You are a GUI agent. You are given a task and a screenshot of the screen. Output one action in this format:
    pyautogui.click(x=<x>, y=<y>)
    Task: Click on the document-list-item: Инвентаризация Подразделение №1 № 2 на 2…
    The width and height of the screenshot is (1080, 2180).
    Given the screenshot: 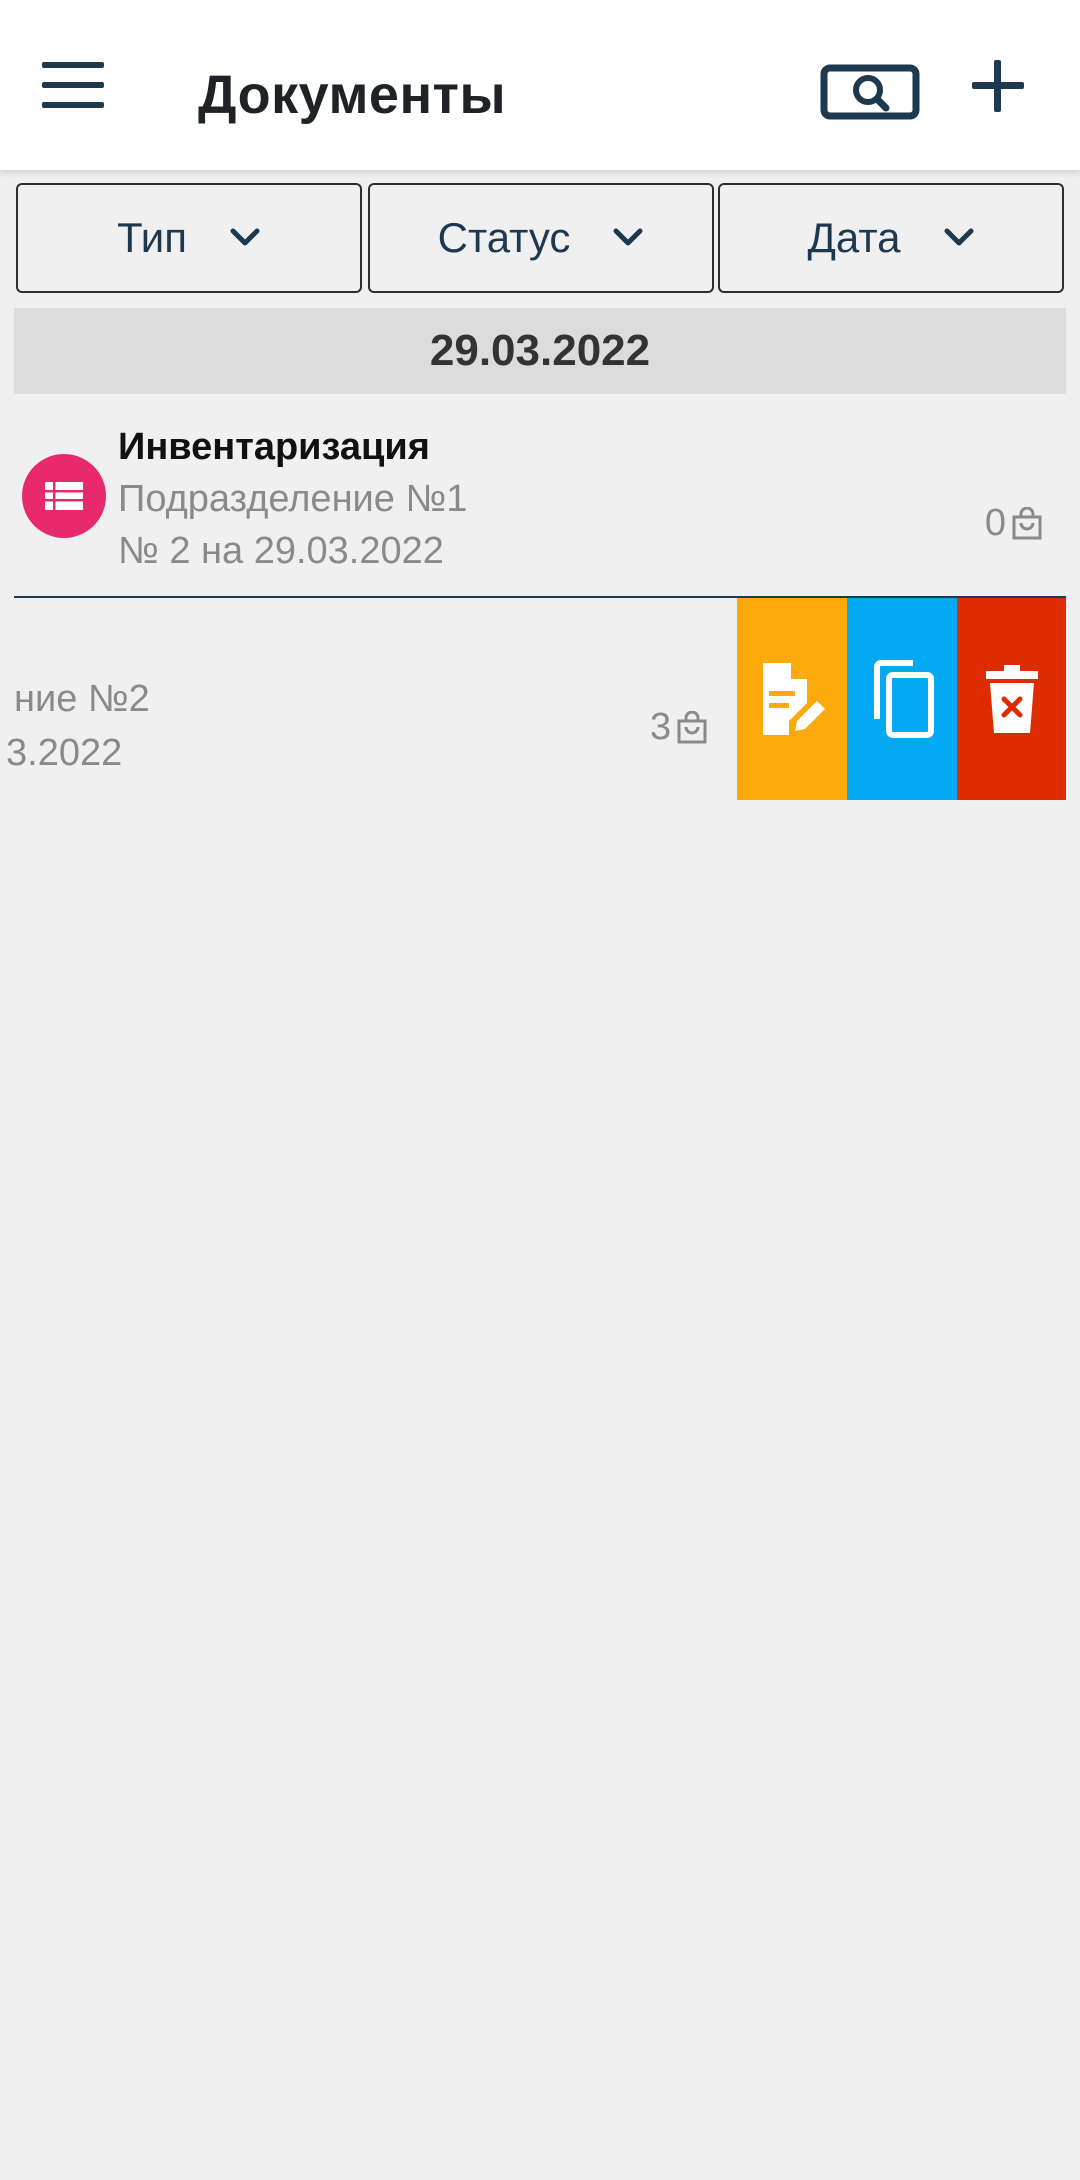 What is the action you would take?
    pyautogui.click(x=540, y=499)
    